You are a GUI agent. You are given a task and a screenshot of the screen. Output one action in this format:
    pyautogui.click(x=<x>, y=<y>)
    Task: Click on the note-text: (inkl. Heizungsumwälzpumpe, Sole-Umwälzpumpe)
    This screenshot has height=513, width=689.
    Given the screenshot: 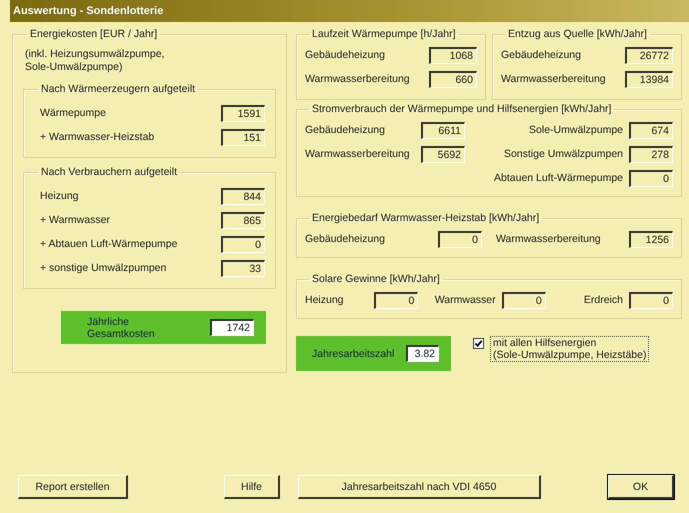 What is the action you would take?
    pyautogui.click(x=95, y=61)
    